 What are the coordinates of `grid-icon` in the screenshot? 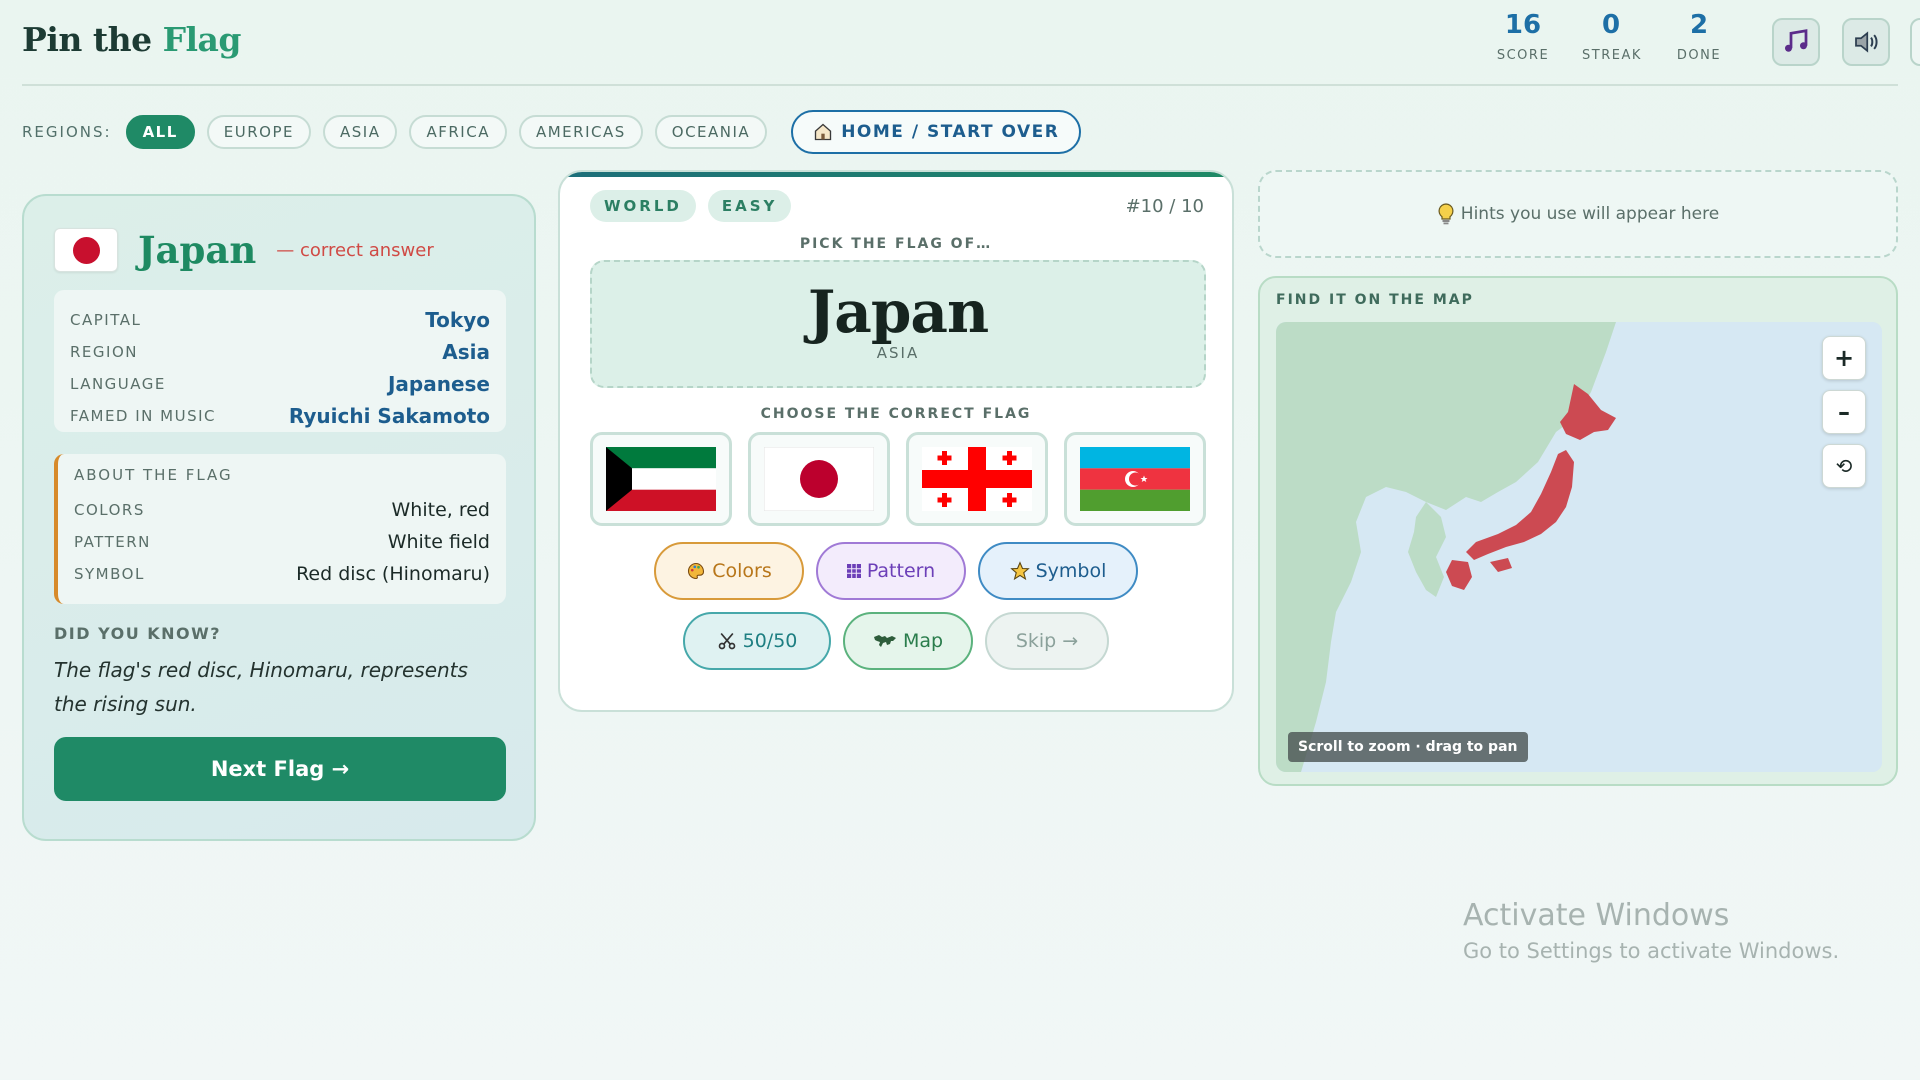 It's located at (853, 571).